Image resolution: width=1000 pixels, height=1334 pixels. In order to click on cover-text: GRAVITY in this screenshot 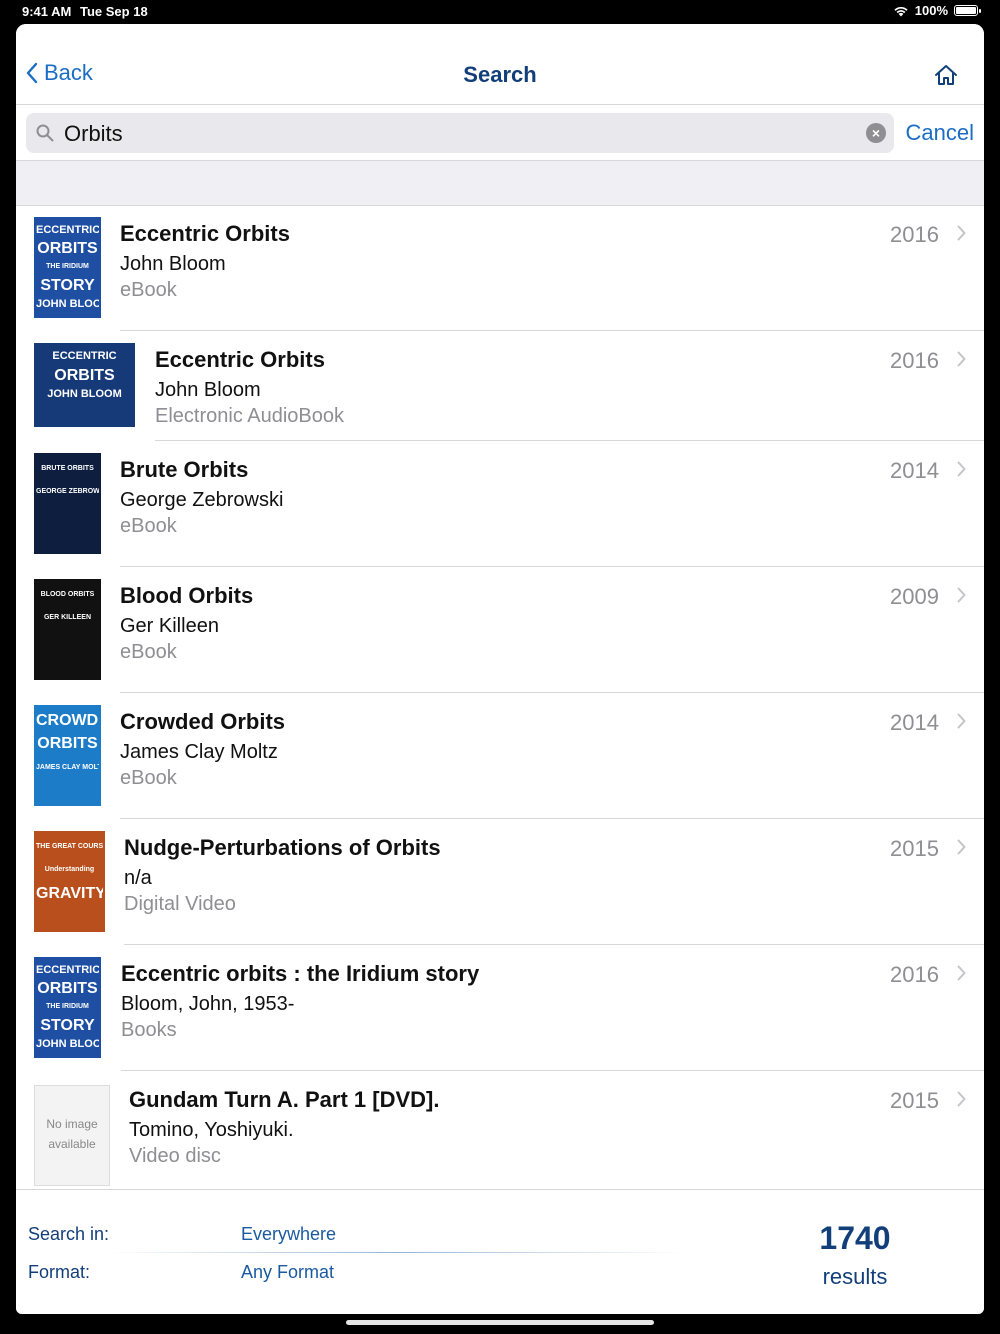, I will do `click(69, 893)`.